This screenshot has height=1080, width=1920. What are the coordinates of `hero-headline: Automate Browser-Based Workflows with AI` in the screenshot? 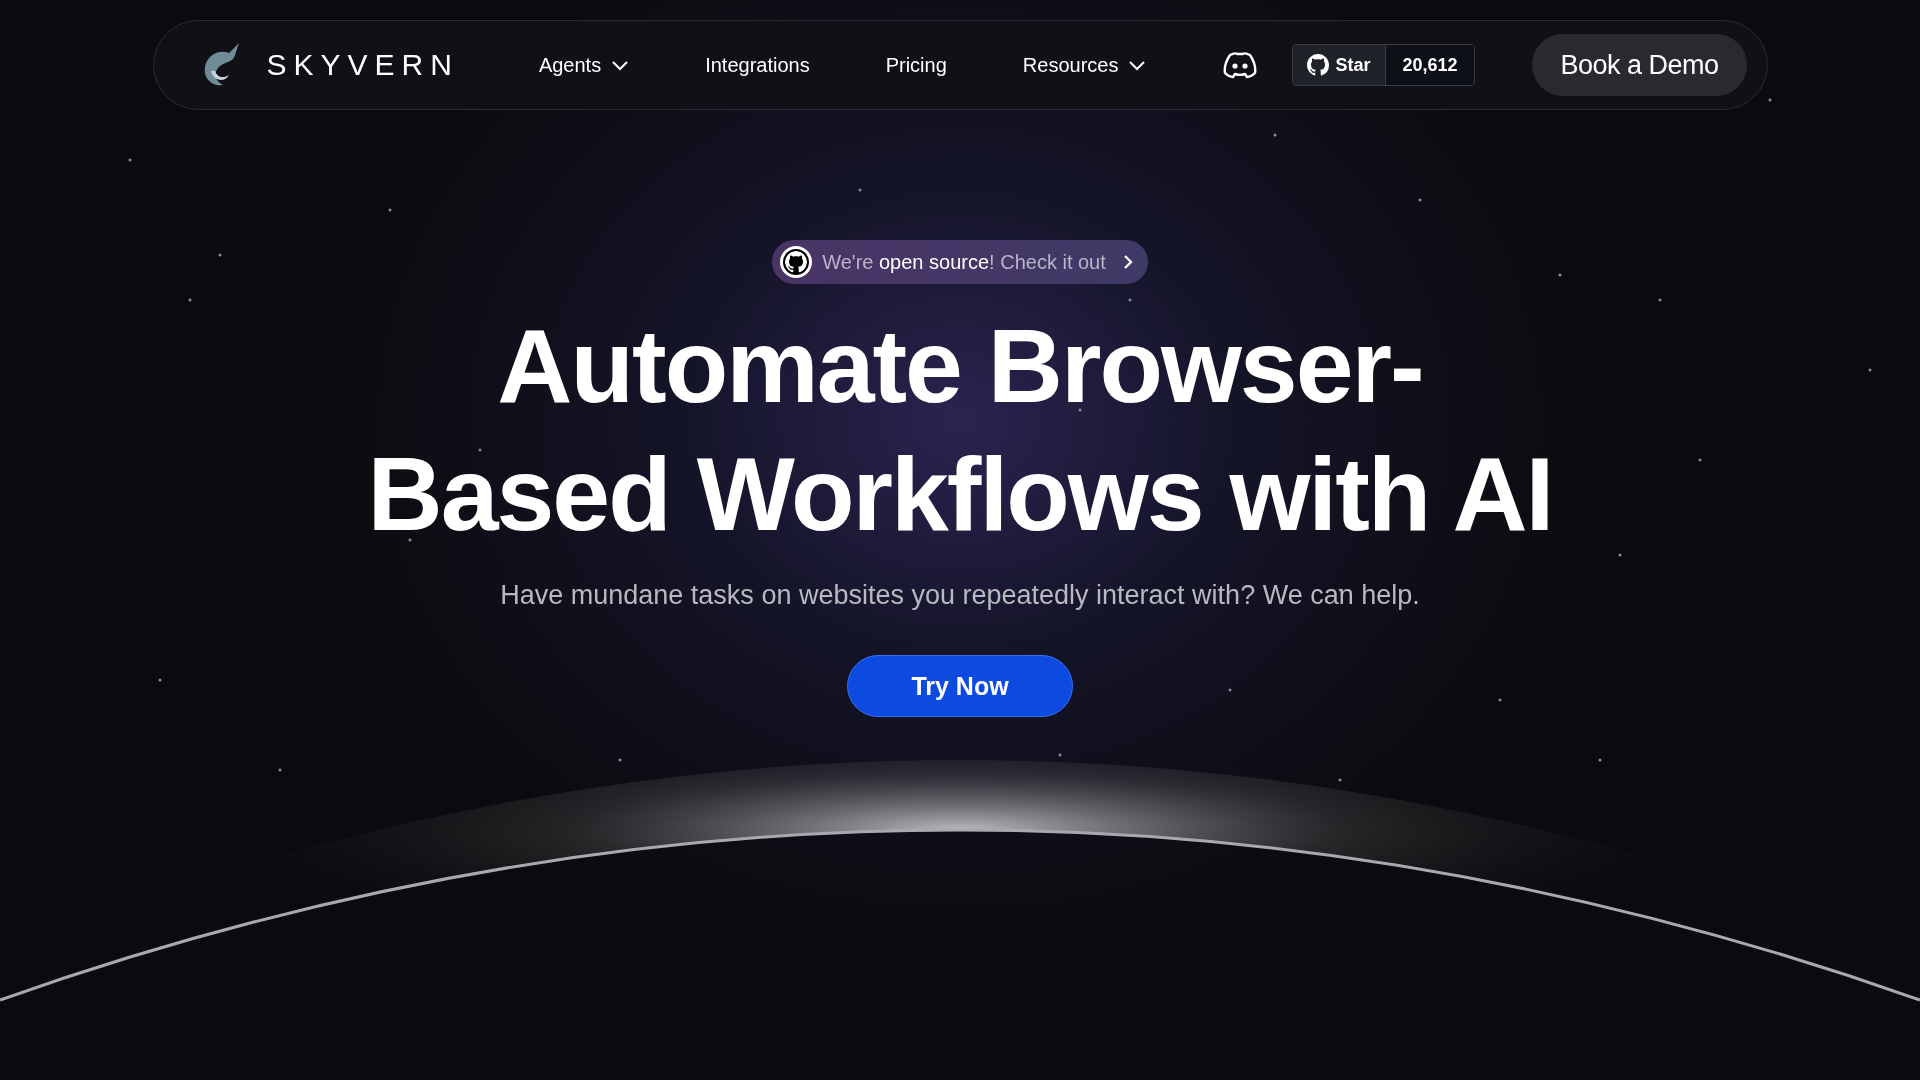 It's located at (960, 430).